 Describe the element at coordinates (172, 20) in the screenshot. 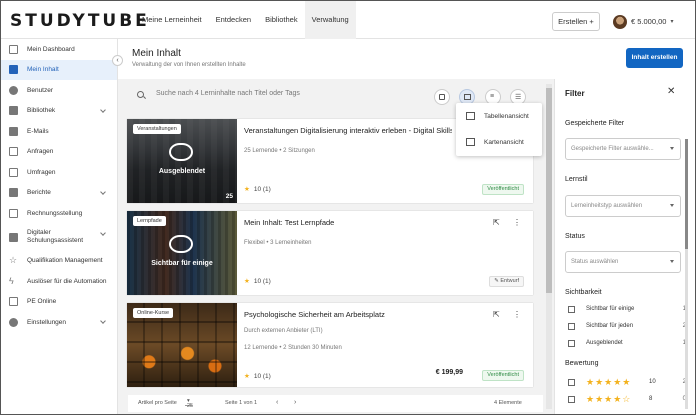

I see `nav-meine-lerneinheit: Meine Lerneinheit` at that location.